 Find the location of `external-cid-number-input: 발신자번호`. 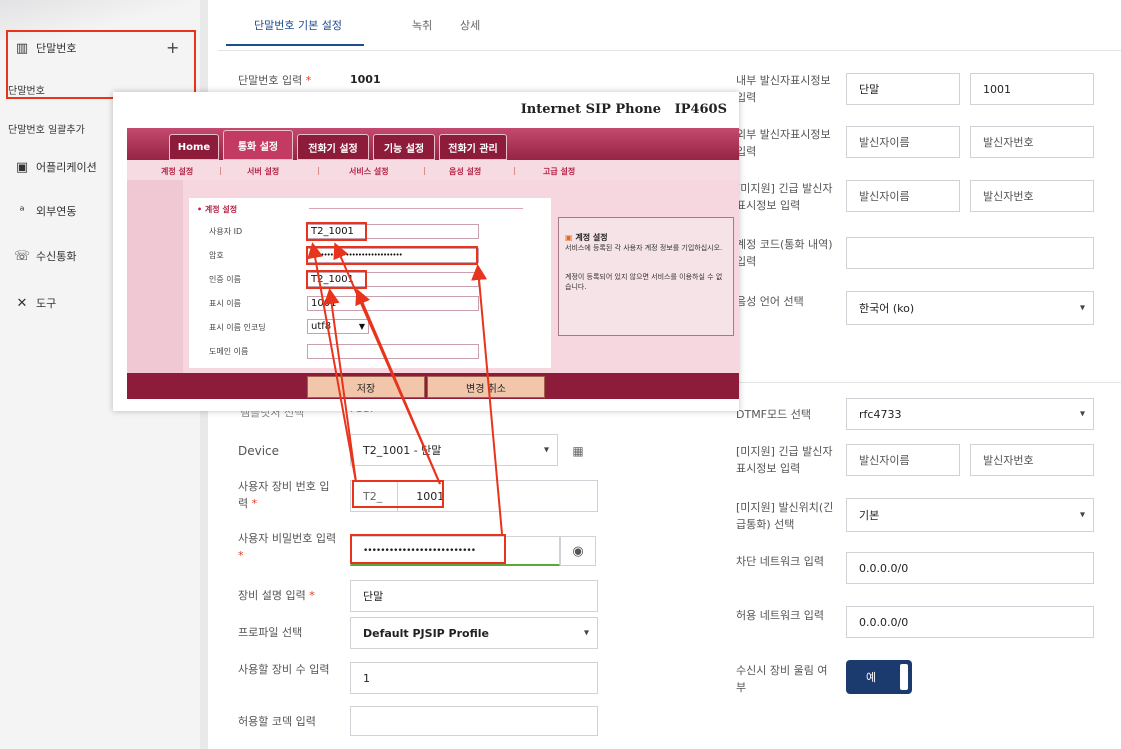

external-cid-number-input: 발신자번호 is located at coordinates (1032, 142).